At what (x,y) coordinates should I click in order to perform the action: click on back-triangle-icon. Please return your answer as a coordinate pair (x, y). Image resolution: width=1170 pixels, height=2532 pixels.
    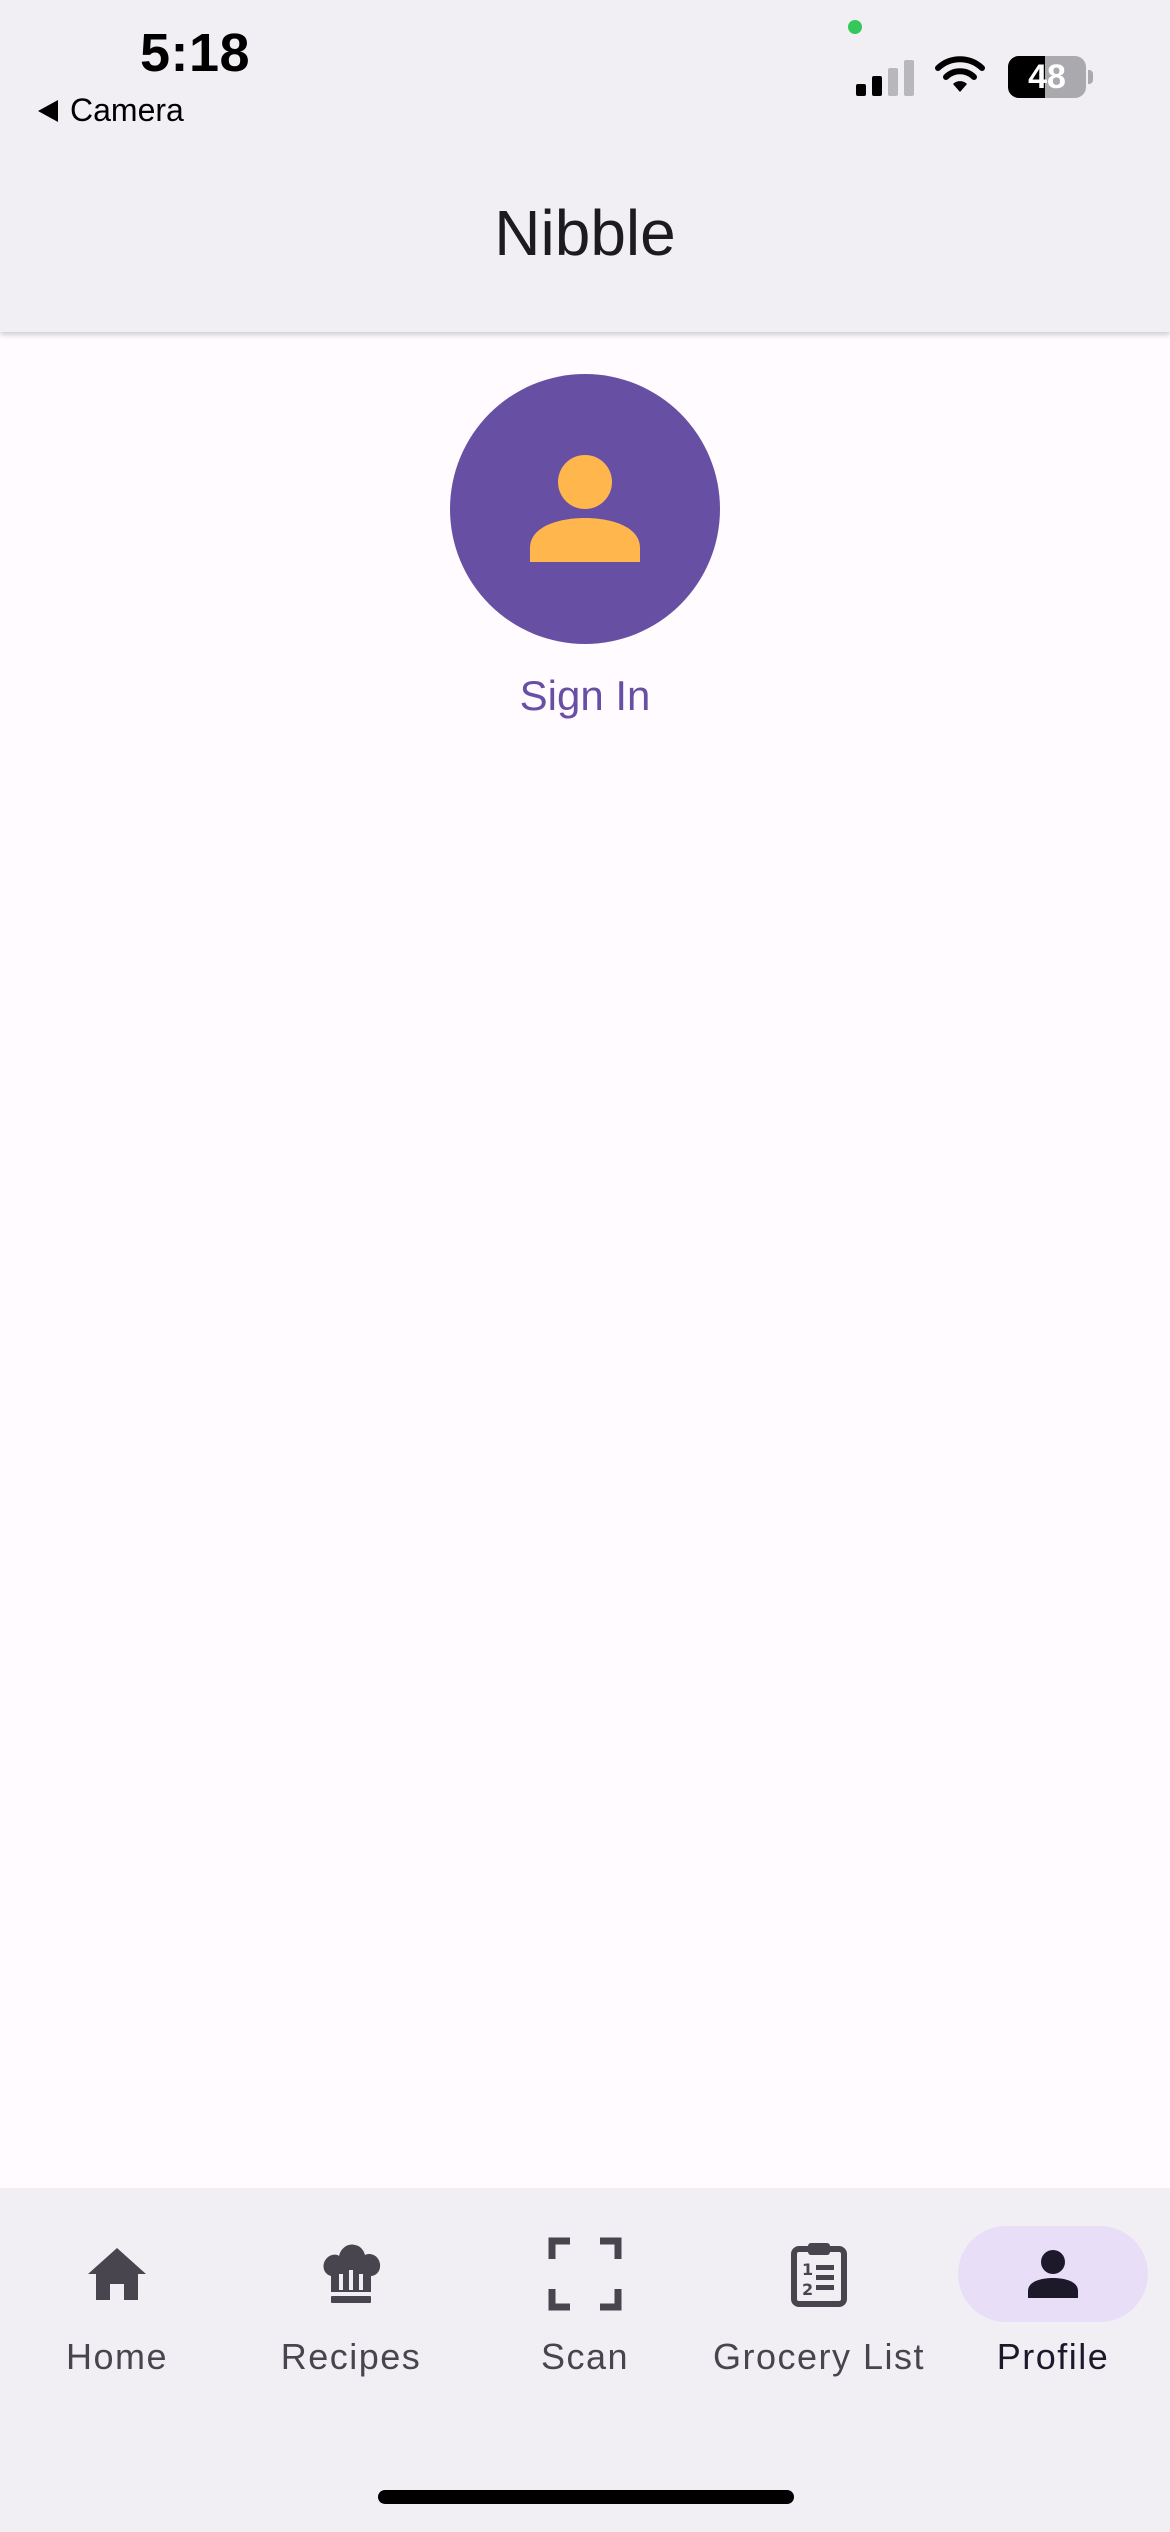
    Looking at the image, I should click on (48, 110).